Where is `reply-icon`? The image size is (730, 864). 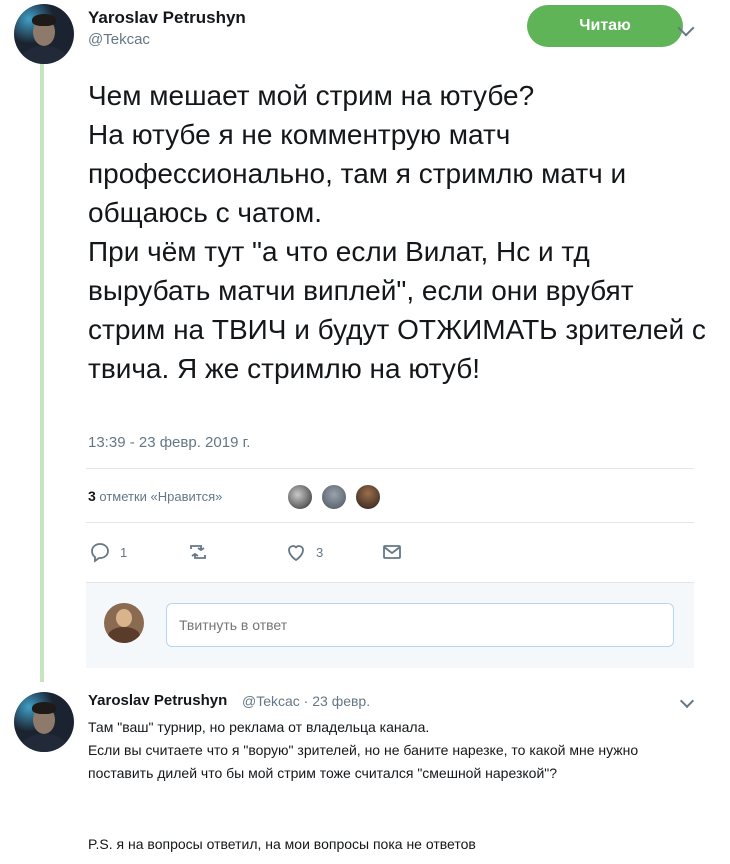 reply-icon is located at coordinates (100, 553).